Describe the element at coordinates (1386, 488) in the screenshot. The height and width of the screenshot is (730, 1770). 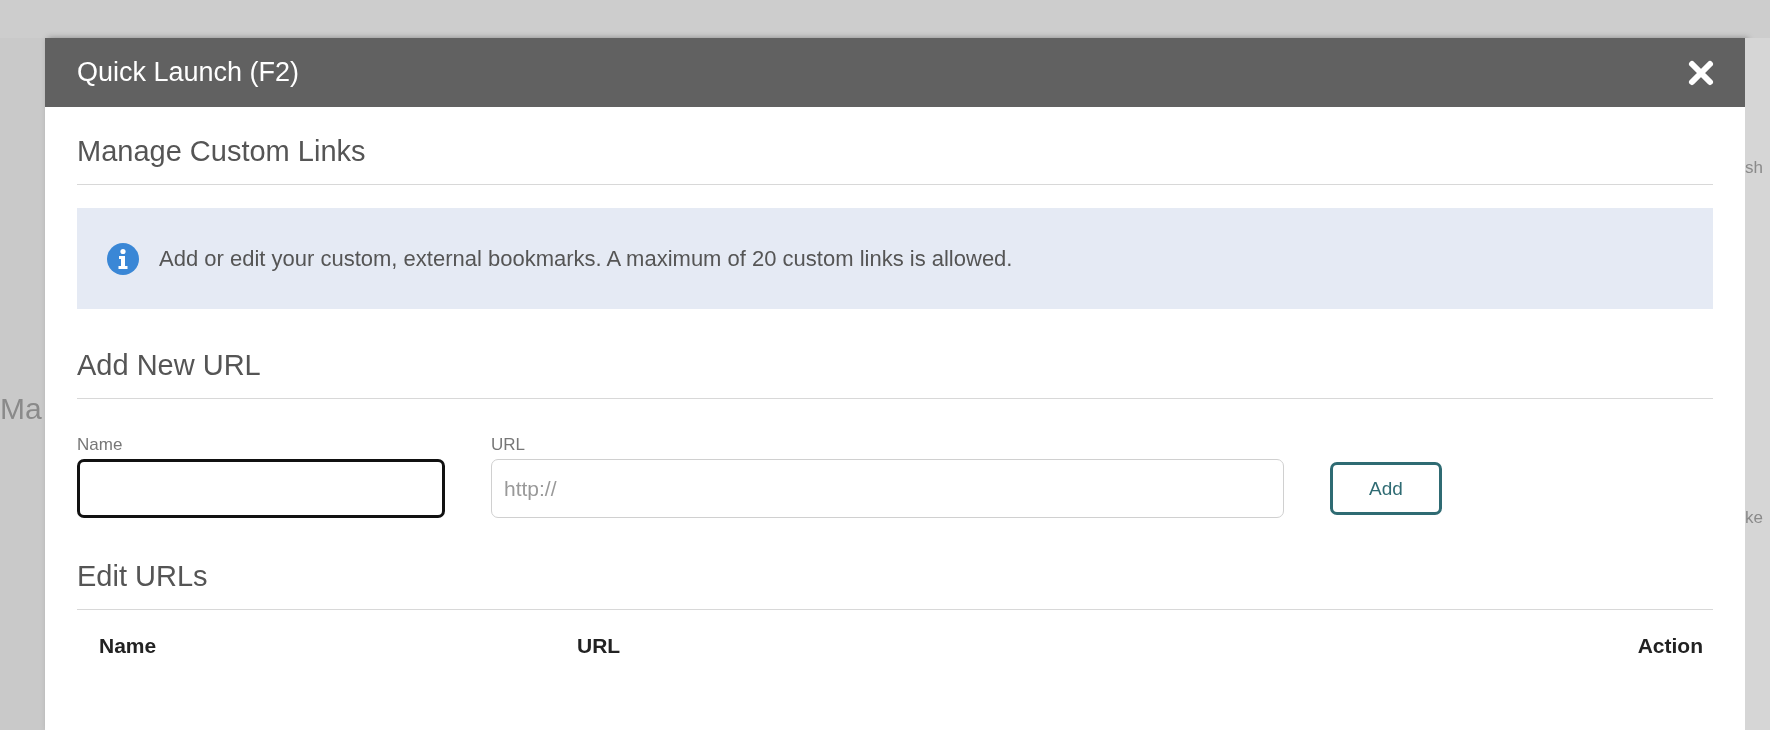
I see `add-button: Add` at that location.